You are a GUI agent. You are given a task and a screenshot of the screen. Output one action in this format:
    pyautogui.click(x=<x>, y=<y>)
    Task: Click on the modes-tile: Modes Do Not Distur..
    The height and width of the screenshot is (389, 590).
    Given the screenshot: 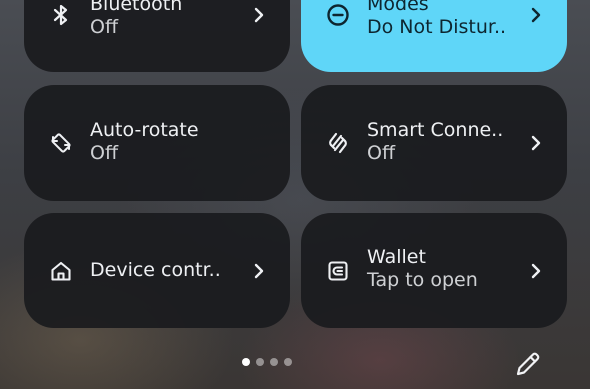 What is the action you would take?
    pyautogui.click(x=434, y=36)
    